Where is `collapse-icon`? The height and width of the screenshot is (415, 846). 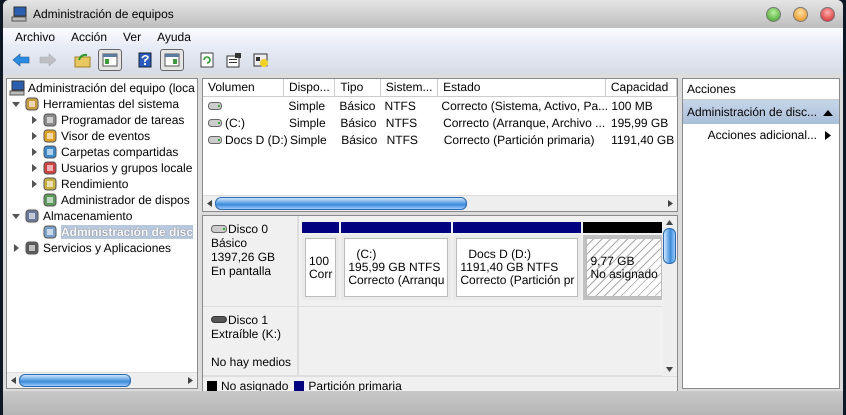 collapse-icon is located at coordinates (828, 112).